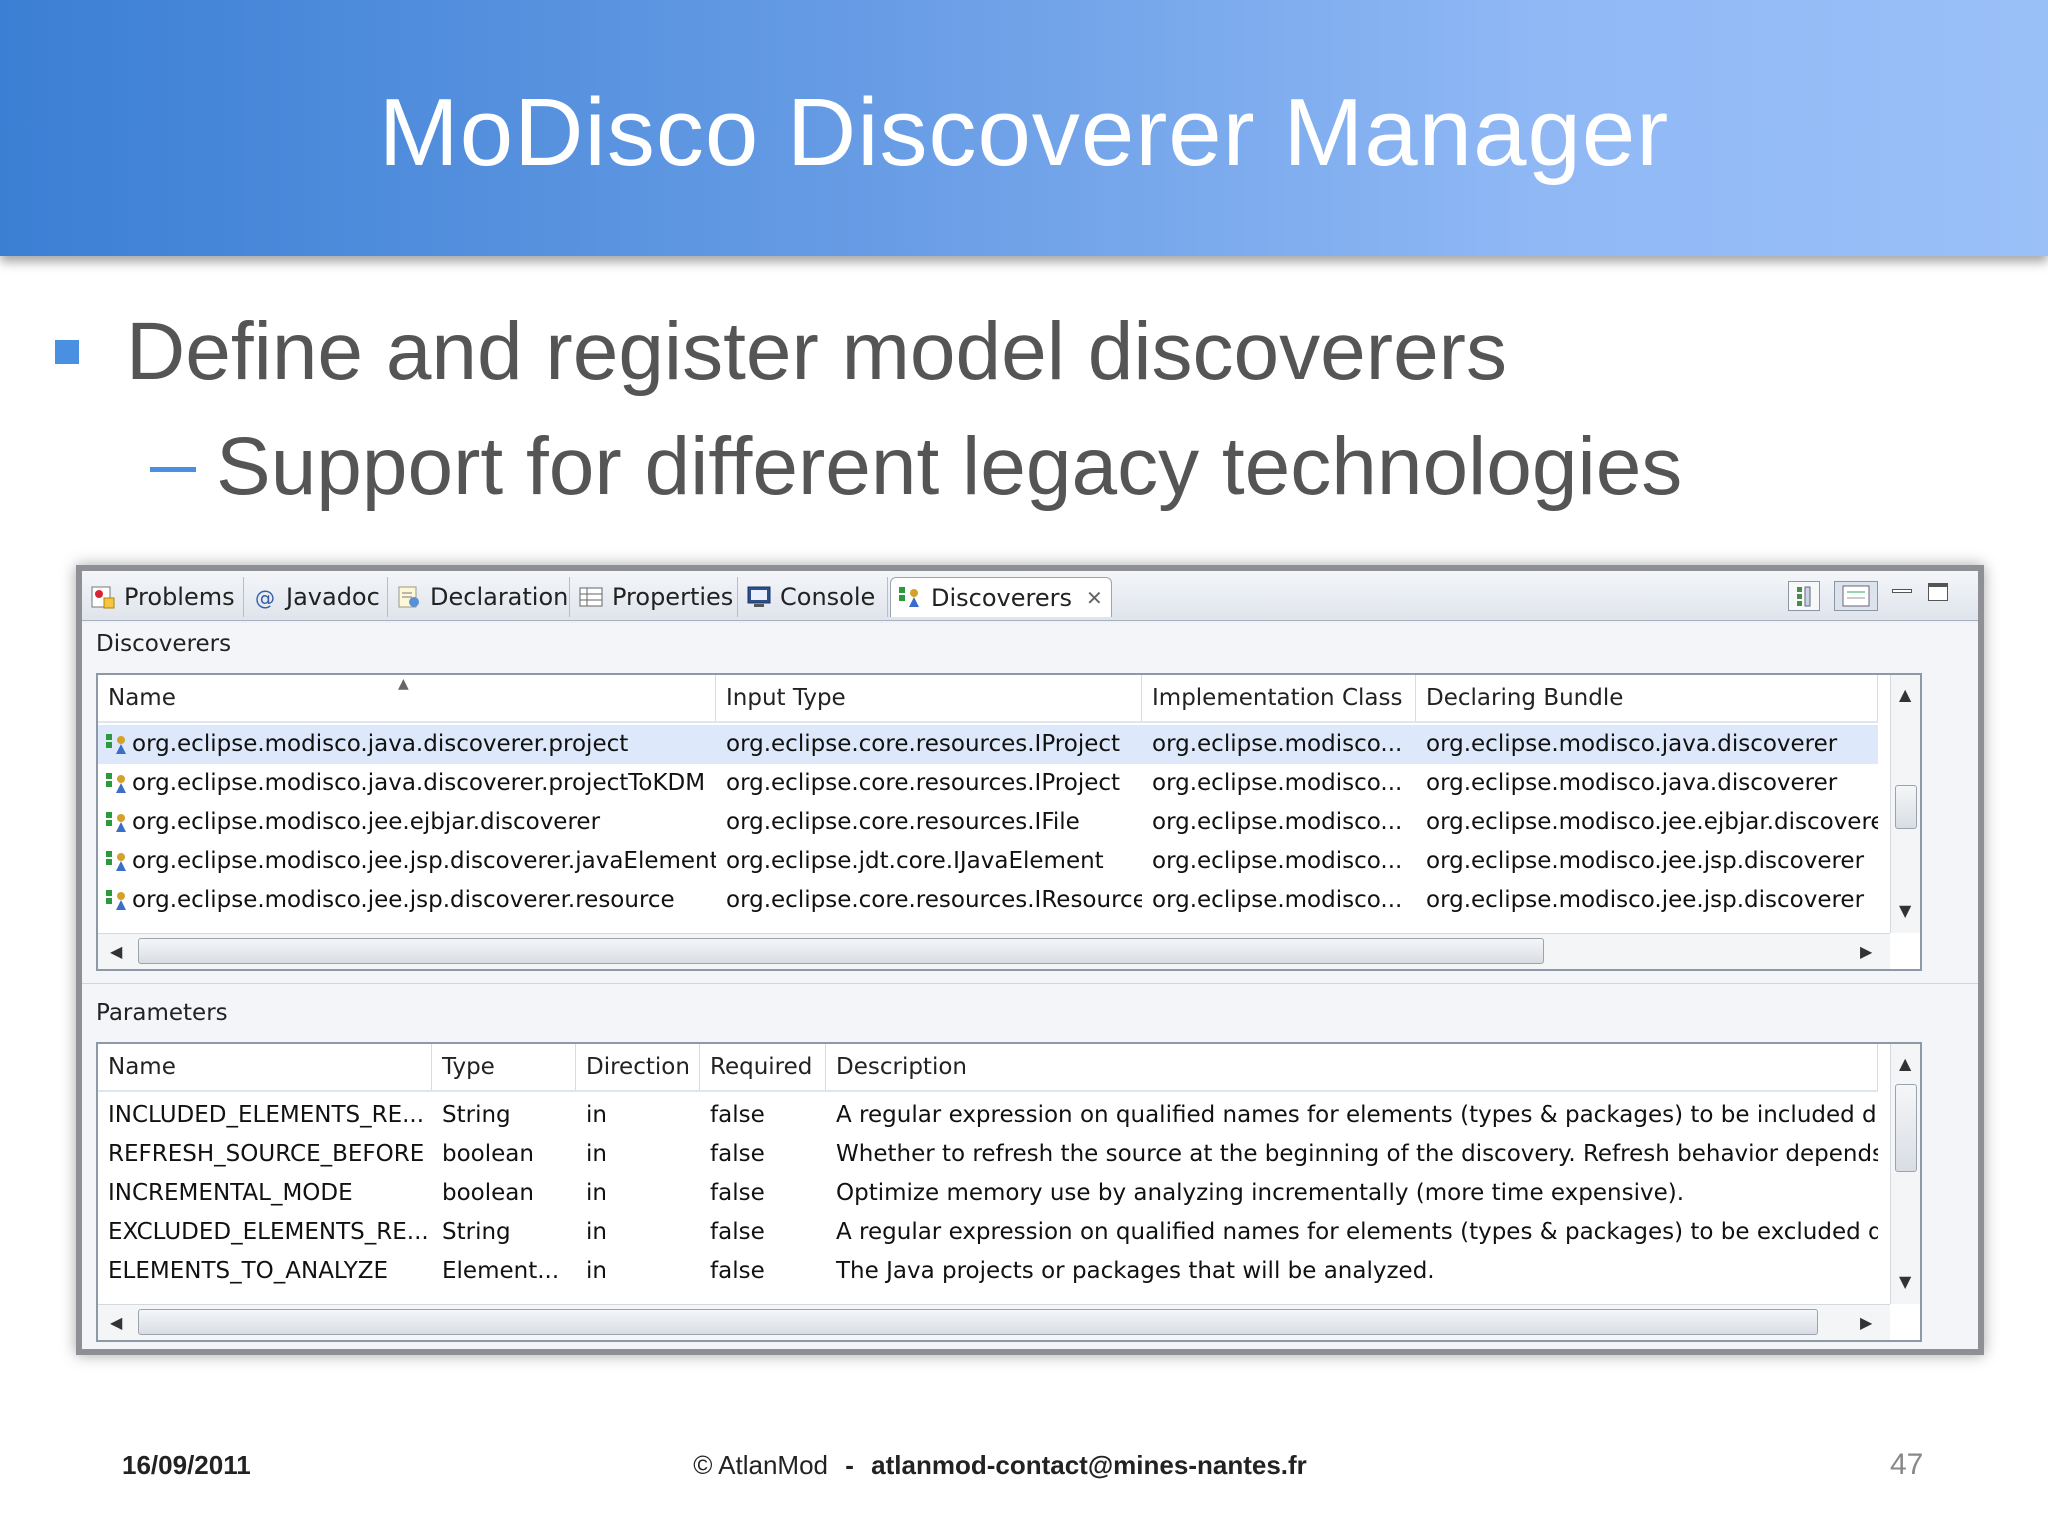 This screenshot has width=2048, height=1536. Describe the element at coordinates (1902, 591) in the screenshot. I see `minimize-icon` at that location.